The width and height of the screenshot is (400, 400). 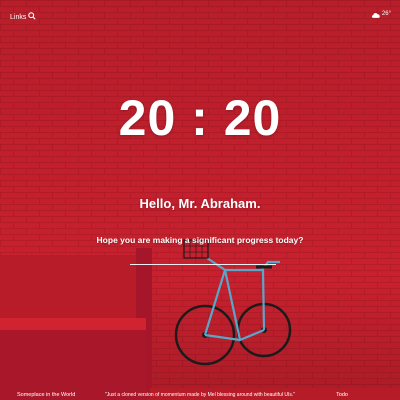 I want to click on weather-widget: 26°, so click(x=381, y=16).